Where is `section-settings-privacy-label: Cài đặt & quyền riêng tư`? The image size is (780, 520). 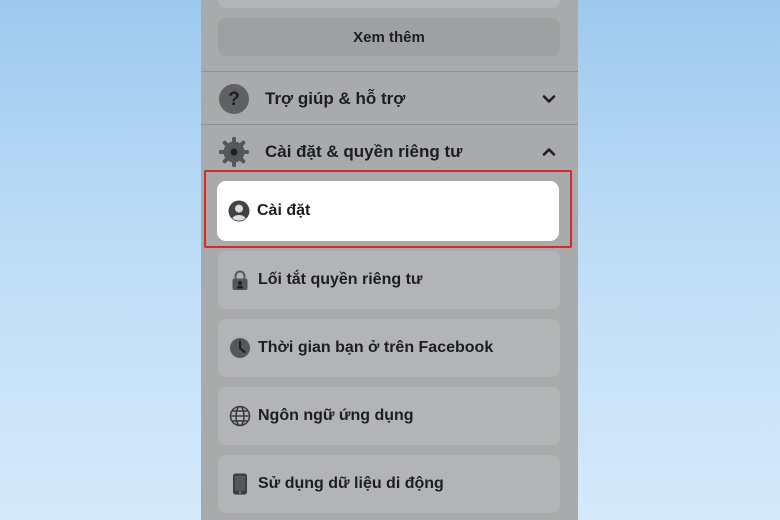
section-settings-privacy-label: Cài đặt & quyền riêng tư is located at coordinates (364, 151).